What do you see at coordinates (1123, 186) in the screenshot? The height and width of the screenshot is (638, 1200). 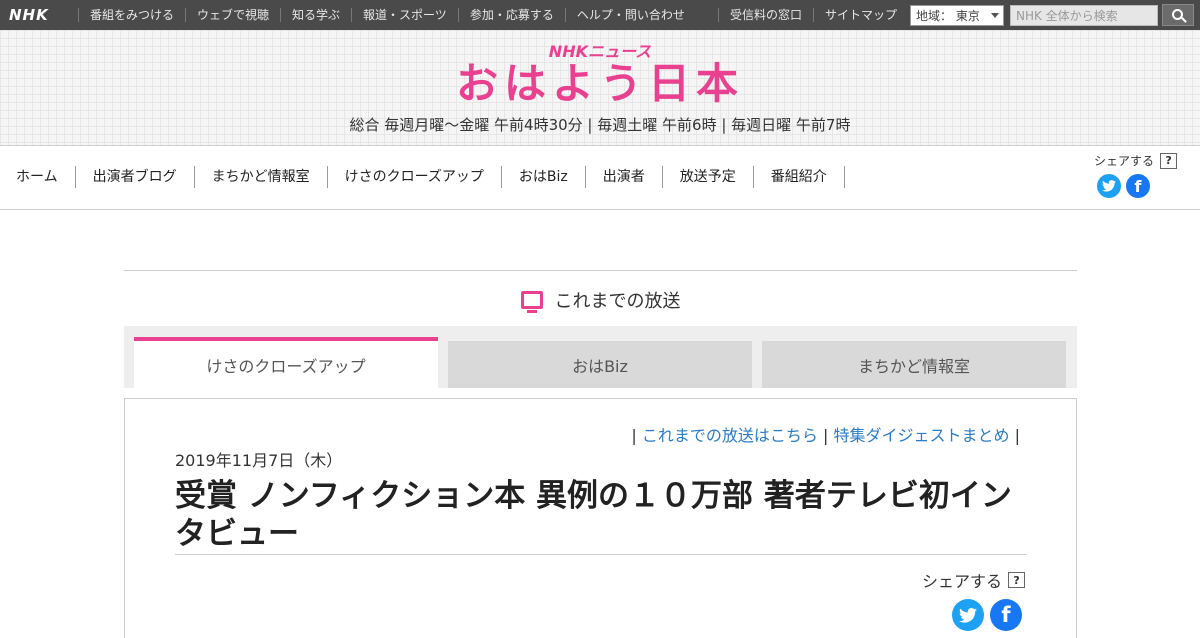 I see `nav-share-icons: f` at bounding box center [1123, 186].